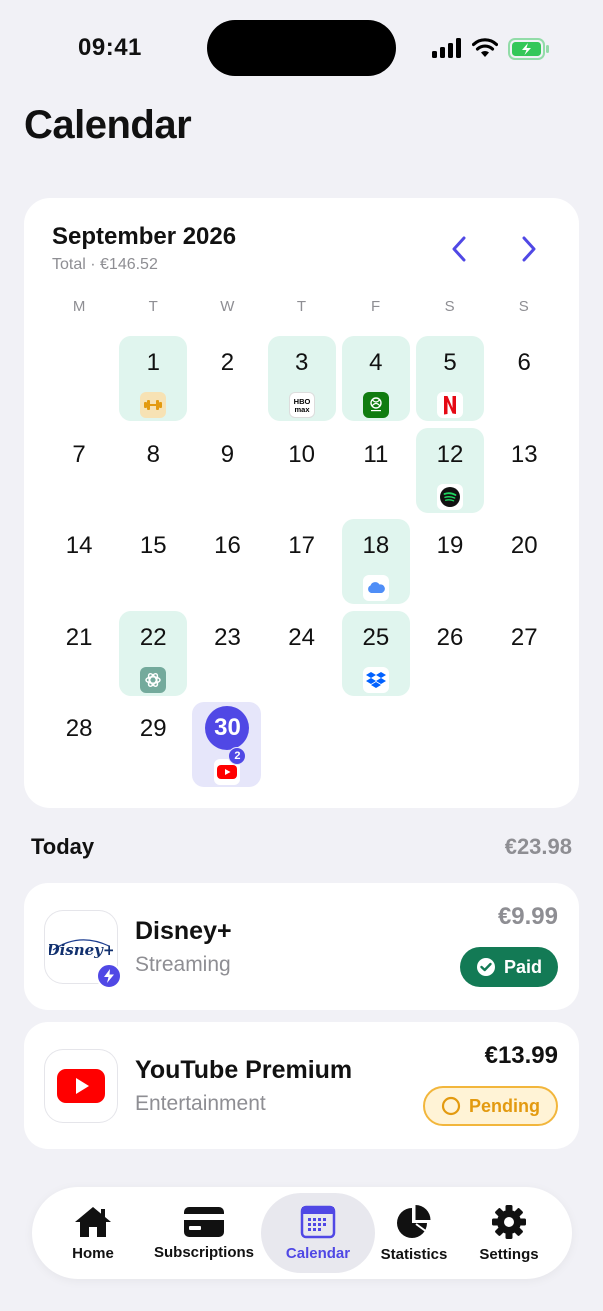 This screenshot has width=603, height=1311. What do you see at coordinates (450, 473) in the screenshot?
I see `day-cell-12: 12` at bounding box center [450, 473].